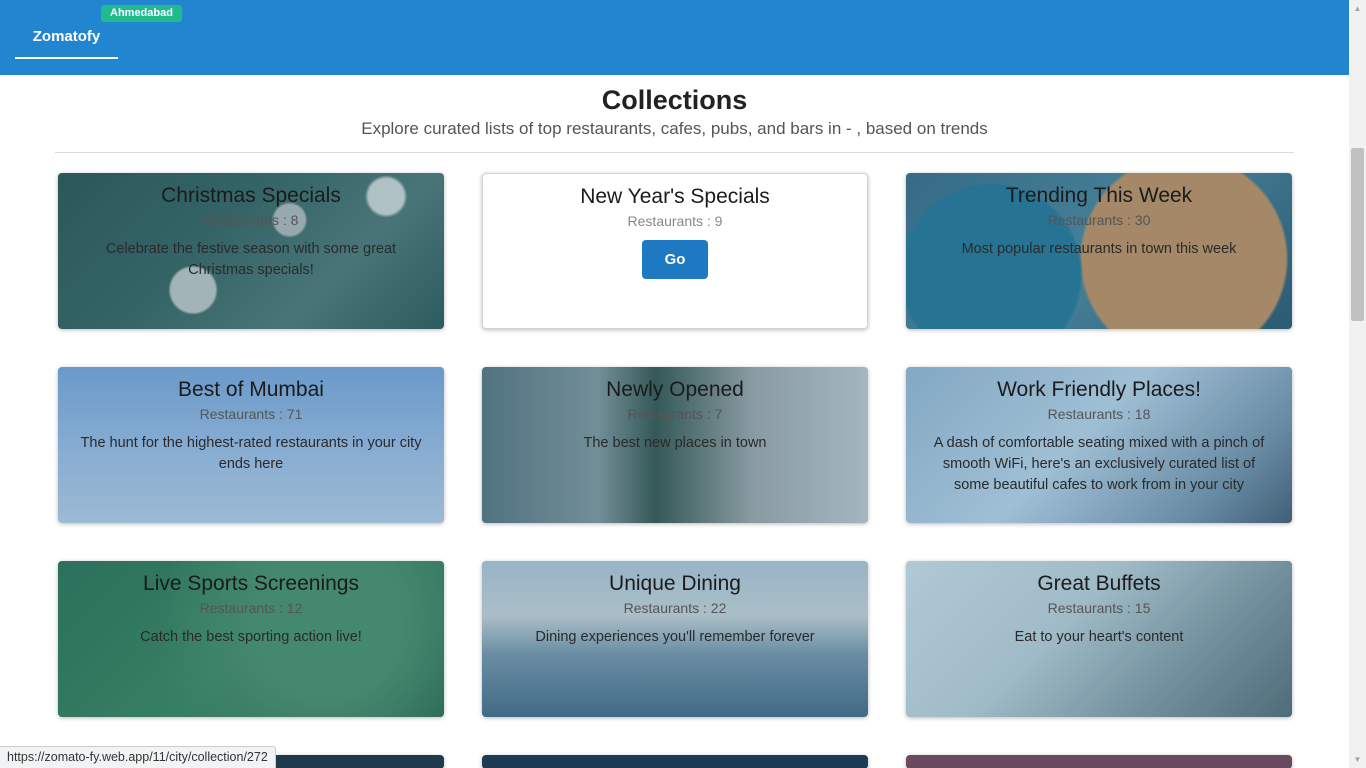 The height and width of the screenshot is (768, 1366). Describe the element at coordinates (1099, 583) in the screenshot. I see `collection-title: Great Buffets` at that location.